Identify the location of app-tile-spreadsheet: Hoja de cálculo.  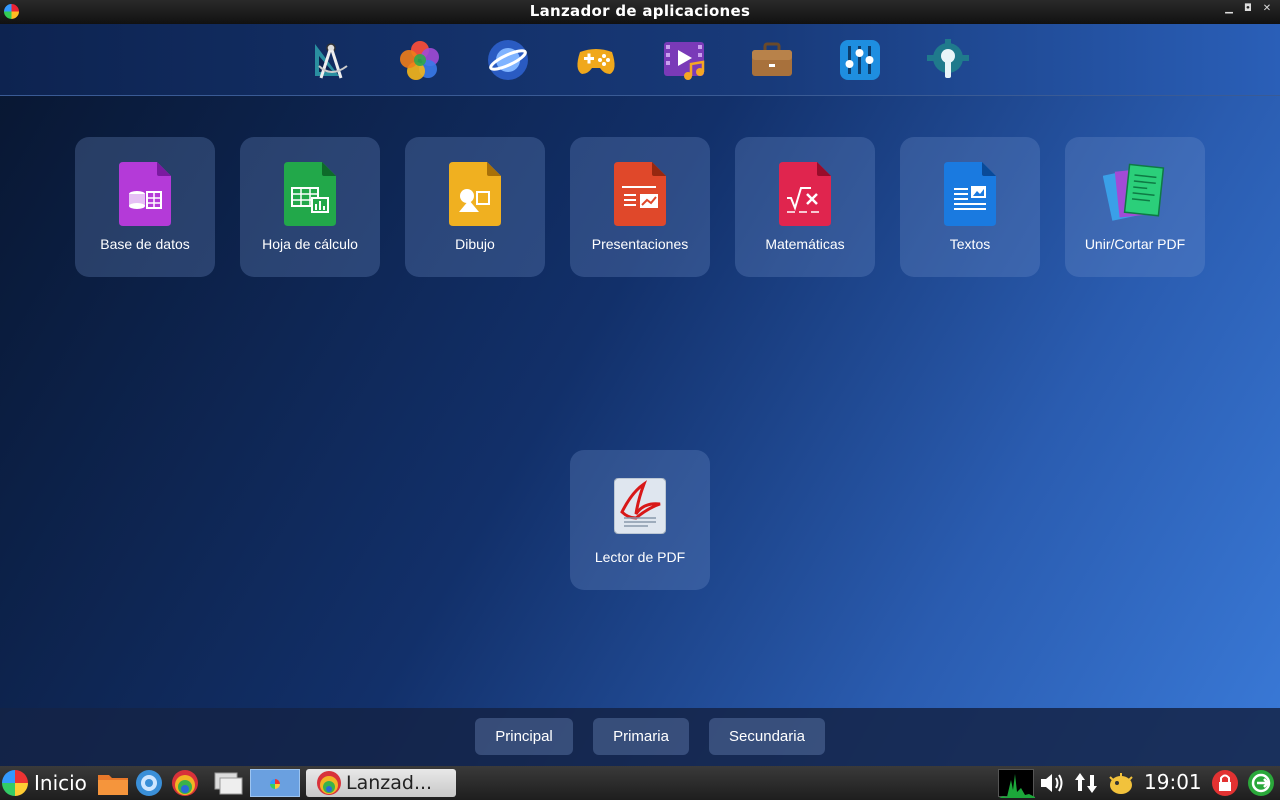
(310, 207).